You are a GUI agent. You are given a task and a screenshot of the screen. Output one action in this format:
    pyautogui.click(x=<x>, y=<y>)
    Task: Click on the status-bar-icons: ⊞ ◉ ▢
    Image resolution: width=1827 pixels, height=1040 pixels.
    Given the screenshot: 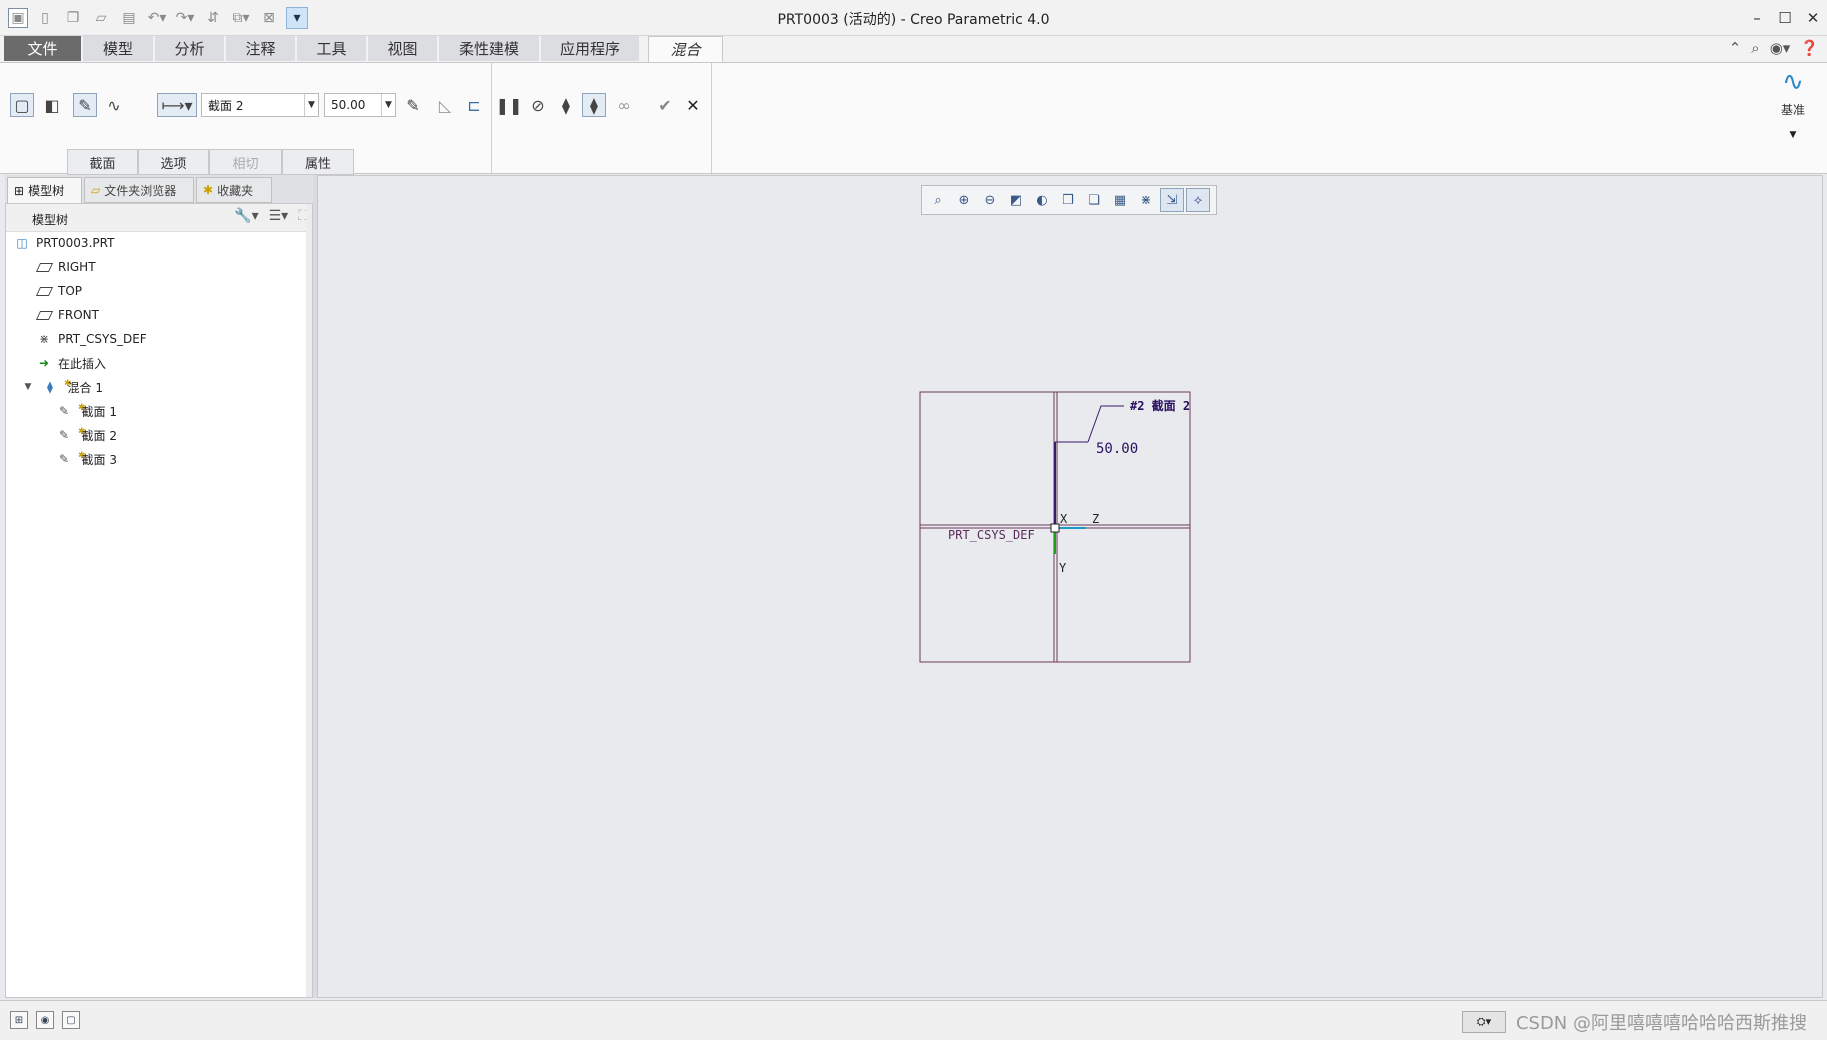 What is the action you would take?
    pyautogui.click(x=45, y=1020)
    